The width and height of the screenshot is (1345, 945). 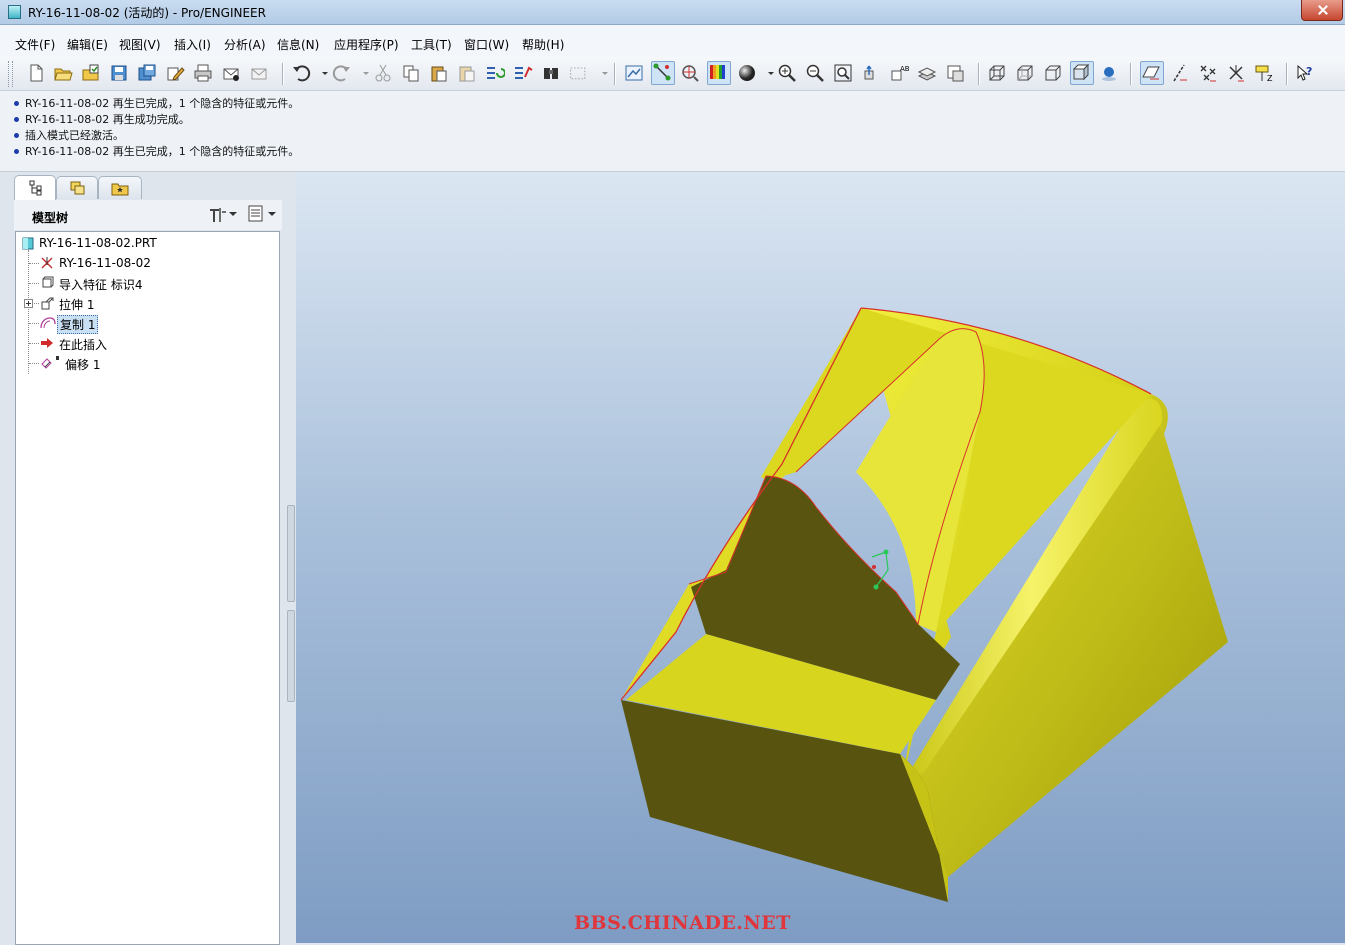 What do you see at coordinates (747, 73) in the screenshot?
I see `shading-sphere-icon` at bounding box center [747, 73].